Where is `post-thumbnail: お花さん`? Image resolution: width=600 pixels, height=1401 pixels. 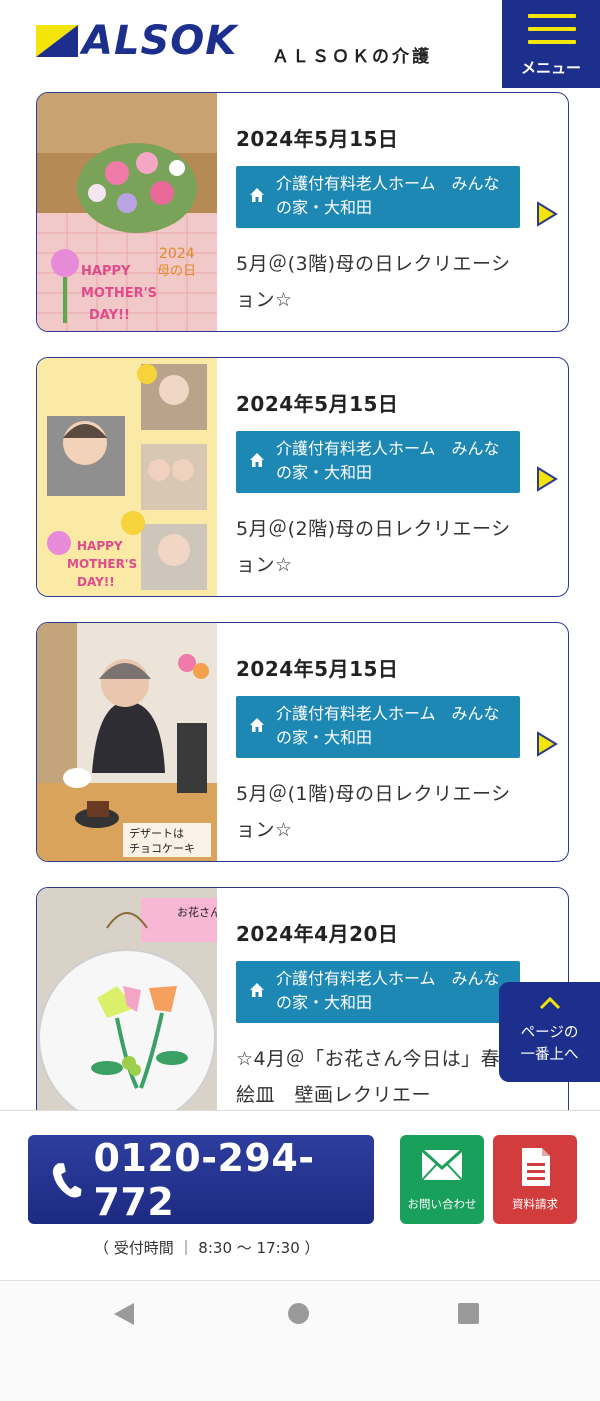 post-thumbnail: お花さん is located at coordinates (127, 1007).